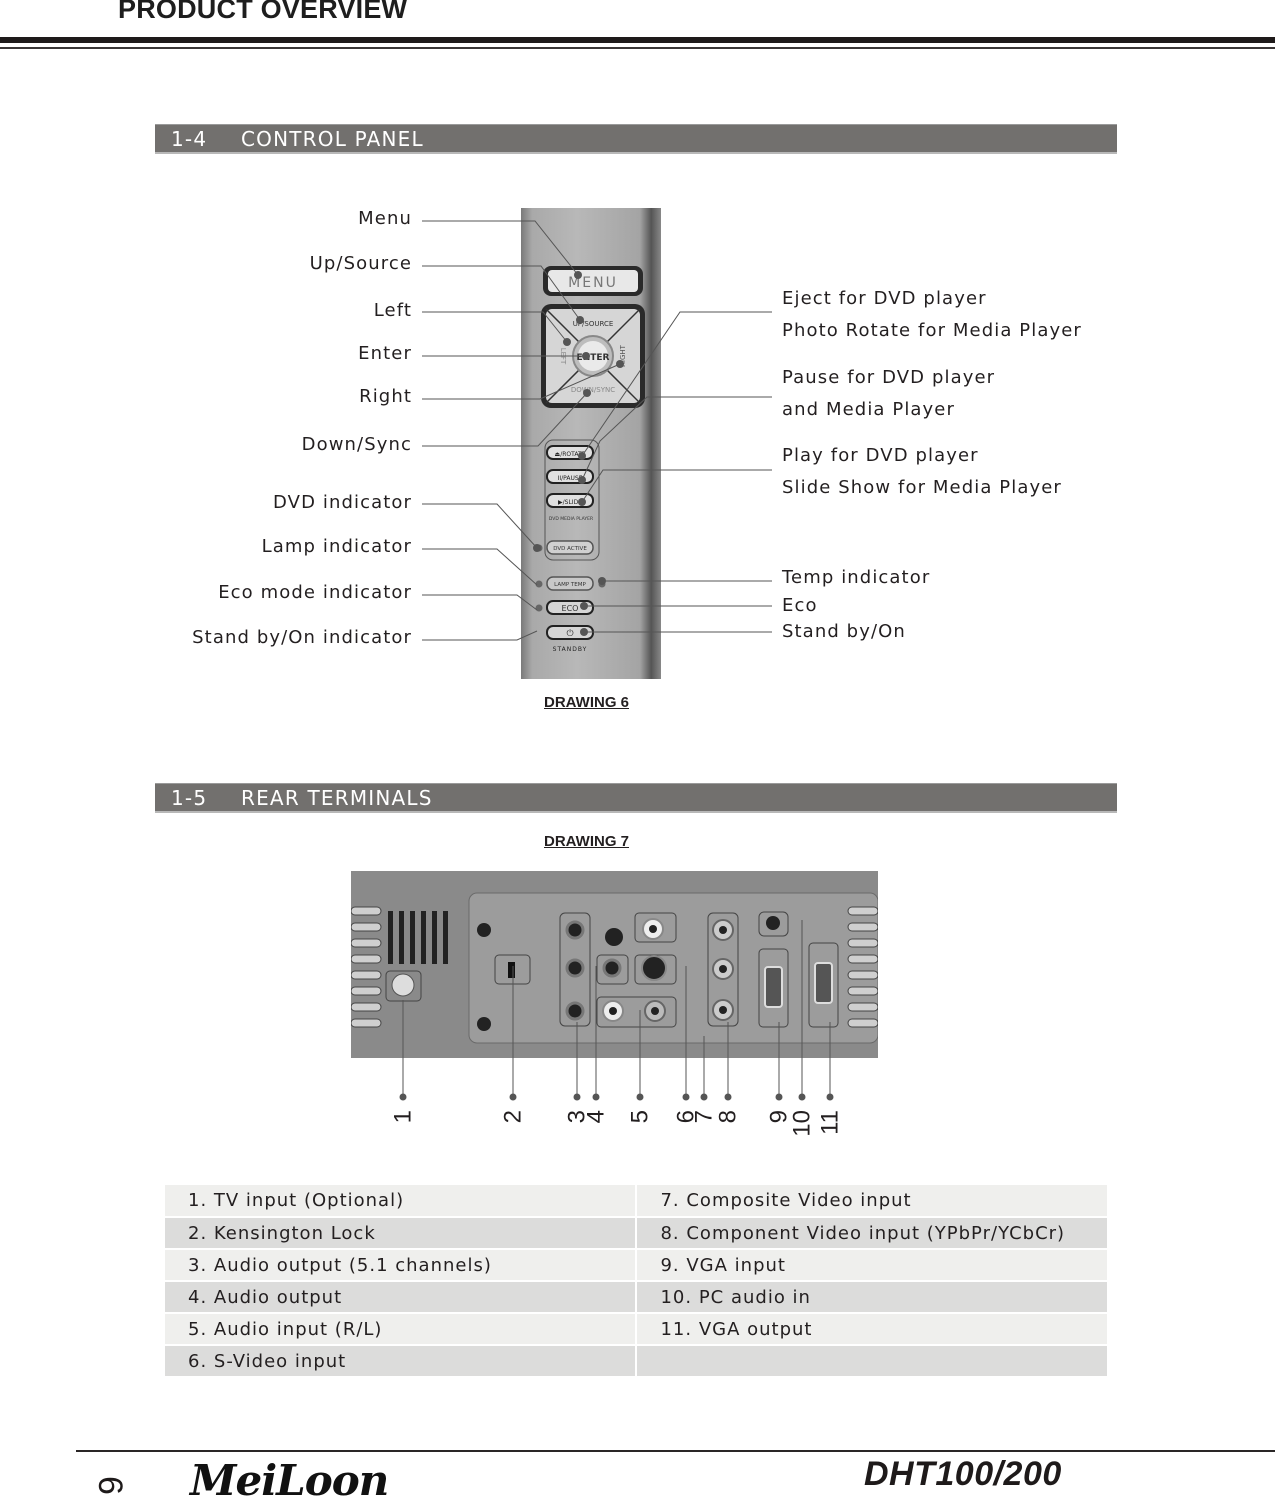  I want to click on page-number: 6, so click(110, 1485).